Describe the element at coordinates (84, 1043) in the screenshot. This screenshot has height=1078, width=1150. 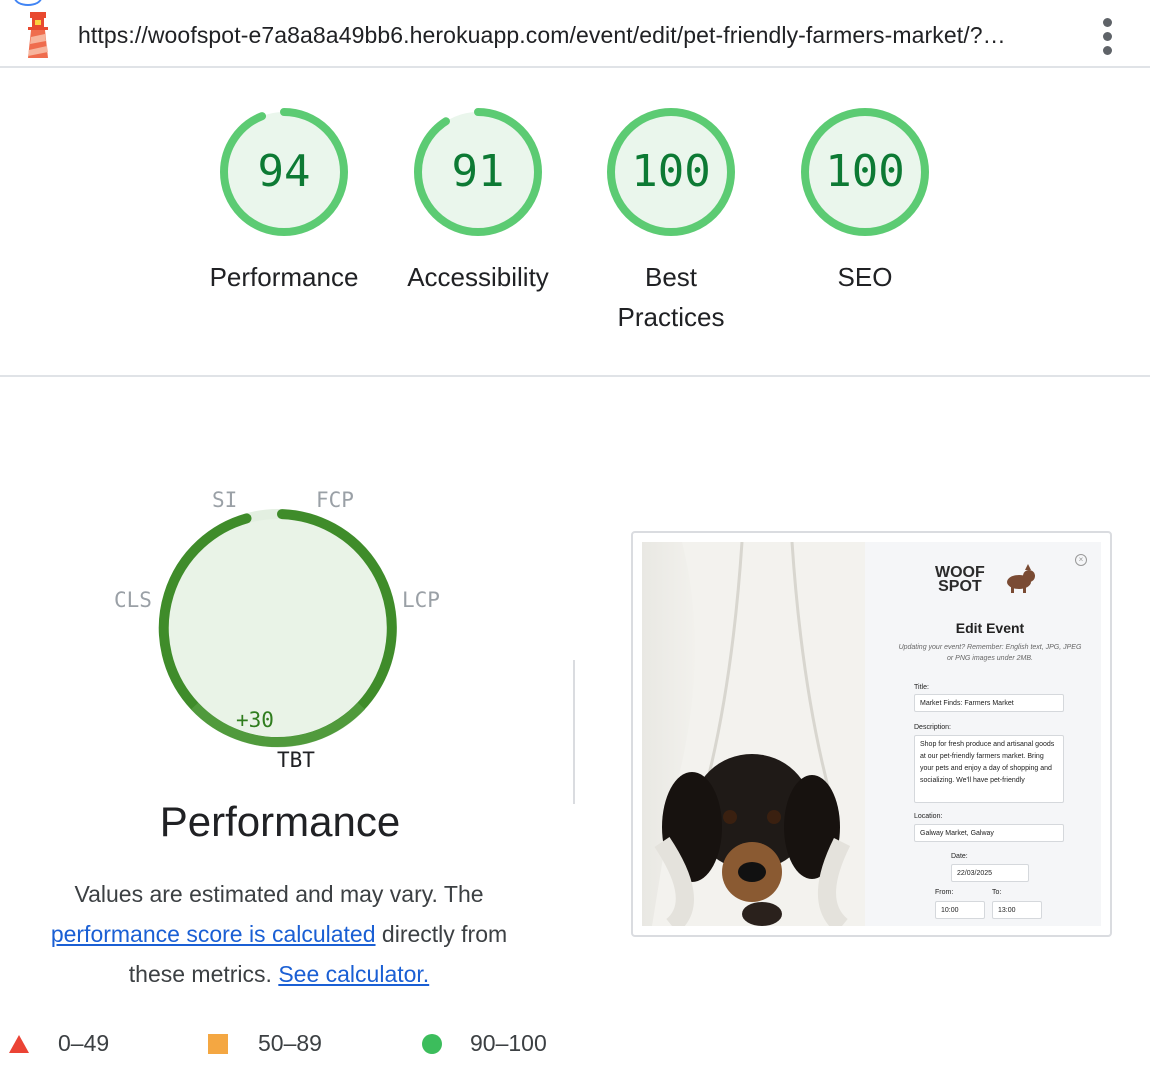
I see `legend-fail-range: 0–49` at that location.